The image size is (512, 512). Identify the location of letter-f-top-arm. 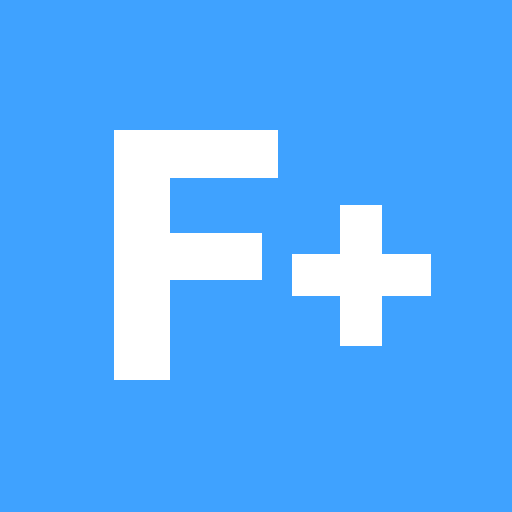
(196, 154).